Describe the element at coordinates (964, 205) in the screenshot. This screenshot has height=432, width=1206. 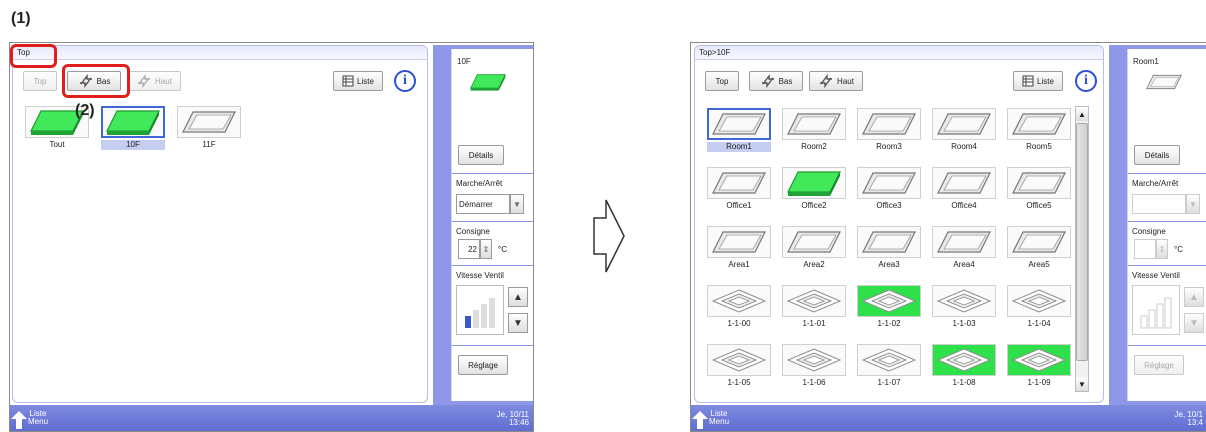
I see `zone-label: Office4` at that location.